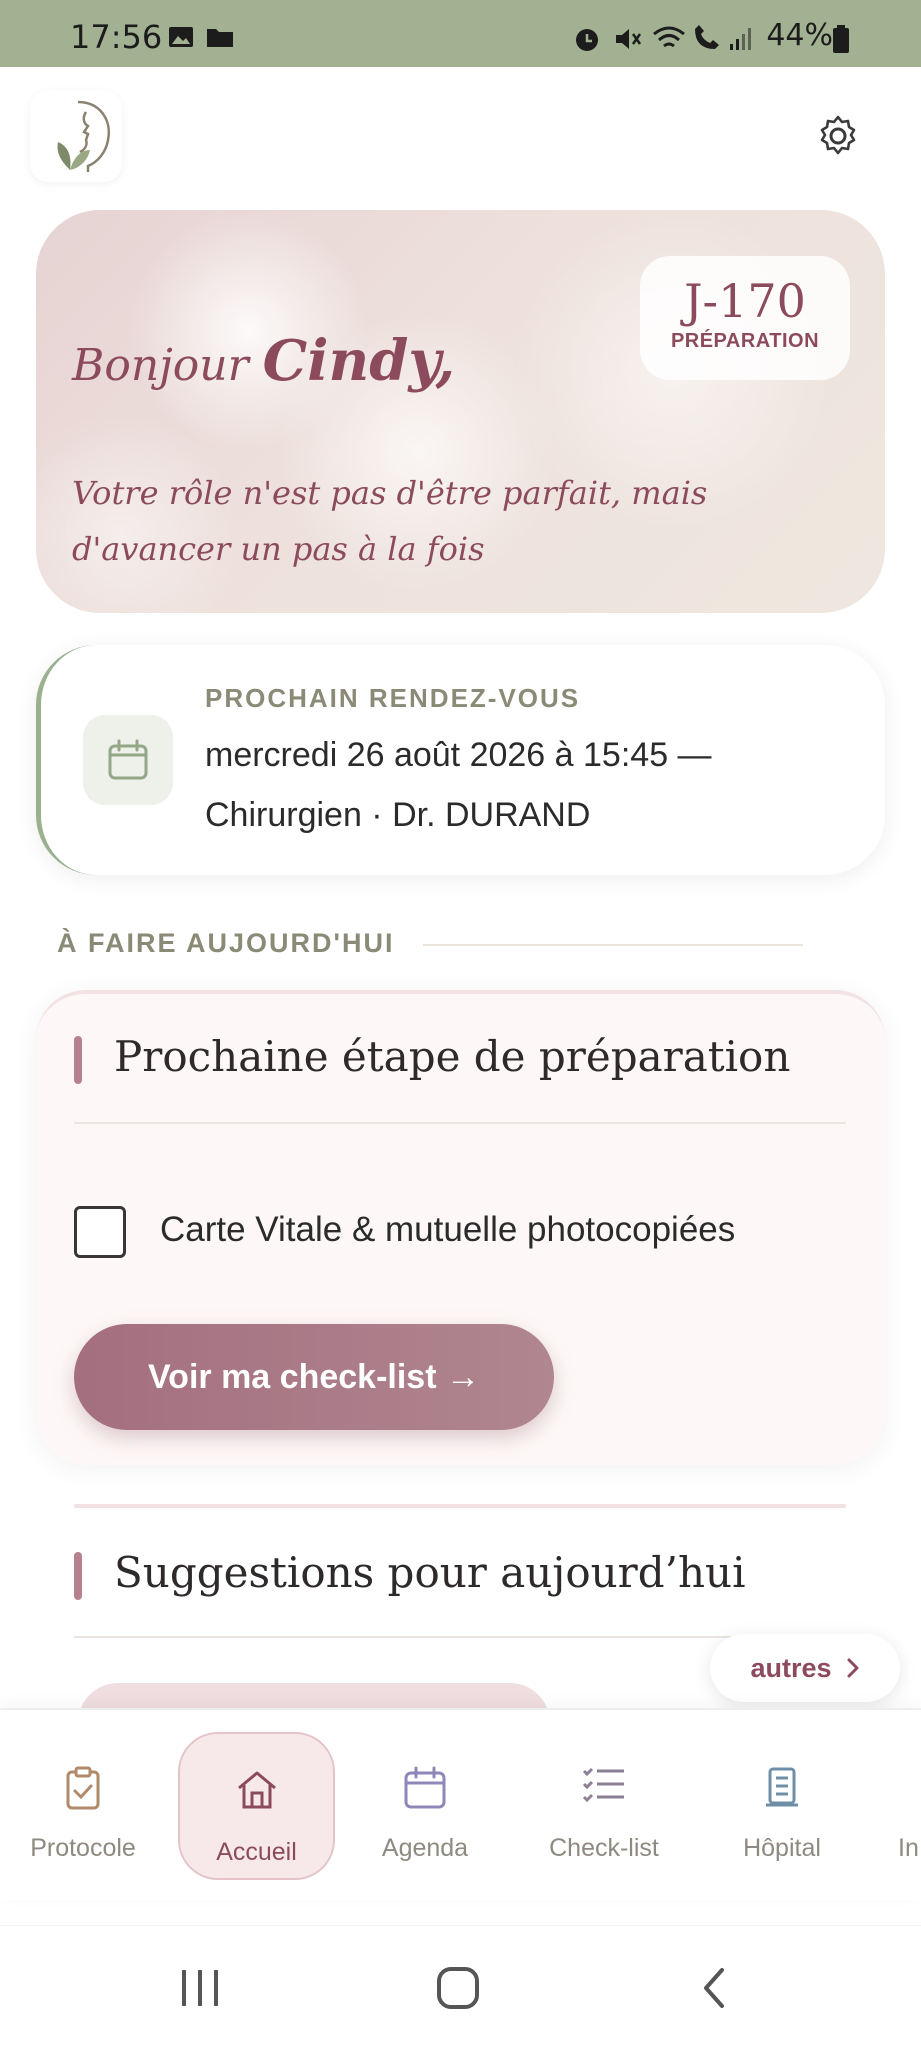 The width and height of the screenshot is (921, 2048). I want to click on nav-hopital: Hôpital, so click(782, 1804).